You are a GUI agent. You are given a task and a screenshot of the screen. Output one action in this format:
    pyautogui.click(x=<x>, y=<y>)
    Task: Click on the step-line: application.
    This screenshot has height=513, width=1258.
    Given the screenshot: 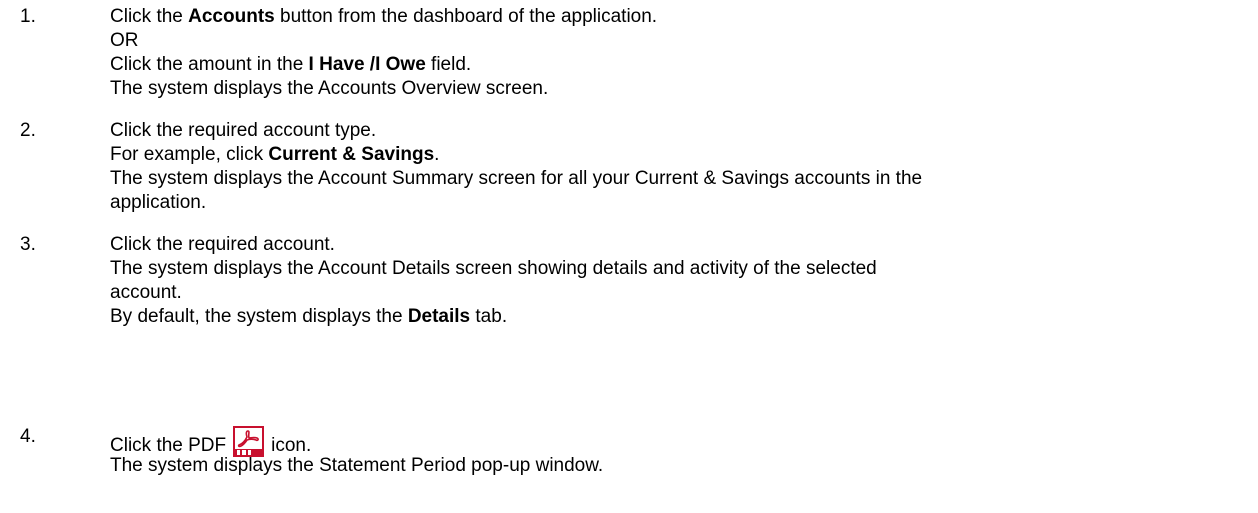 What is the action you would take?
    pyautogui.click(x=158, y=202)
    